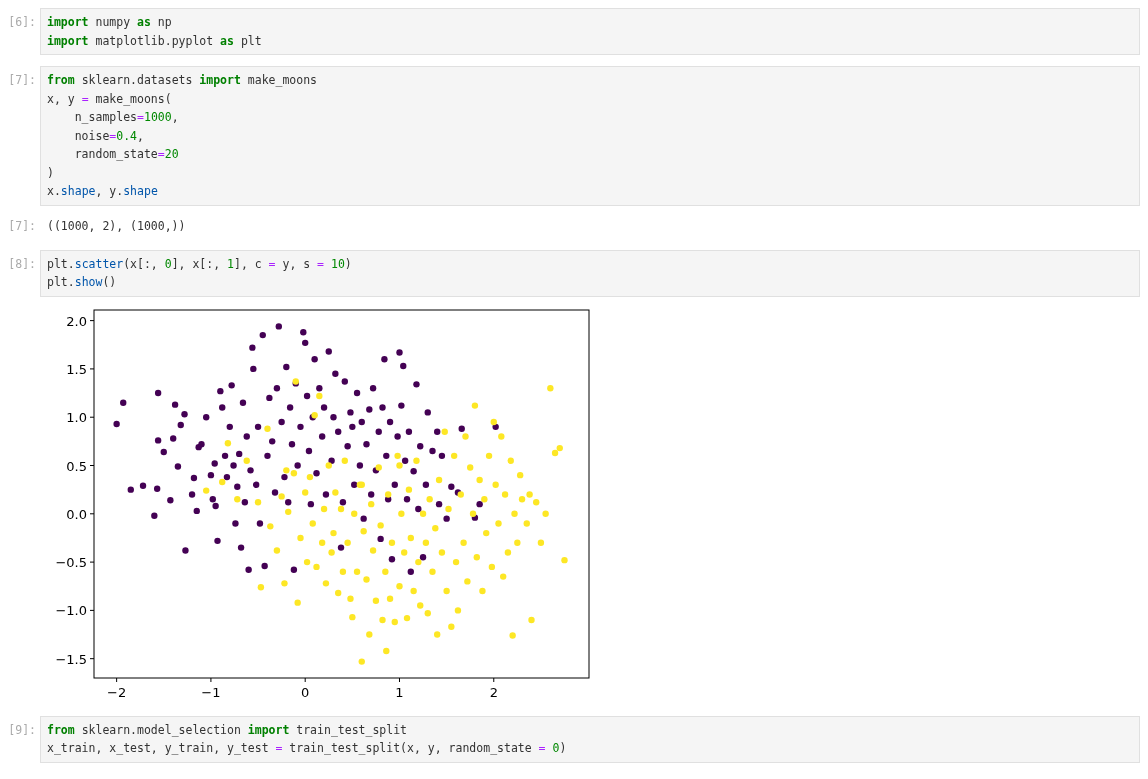 This screenshot has height=779, width=1148. Describe the element at coordinates (71, 562) in the screenshot. I see `y-tick-label: −0.5` at that location.